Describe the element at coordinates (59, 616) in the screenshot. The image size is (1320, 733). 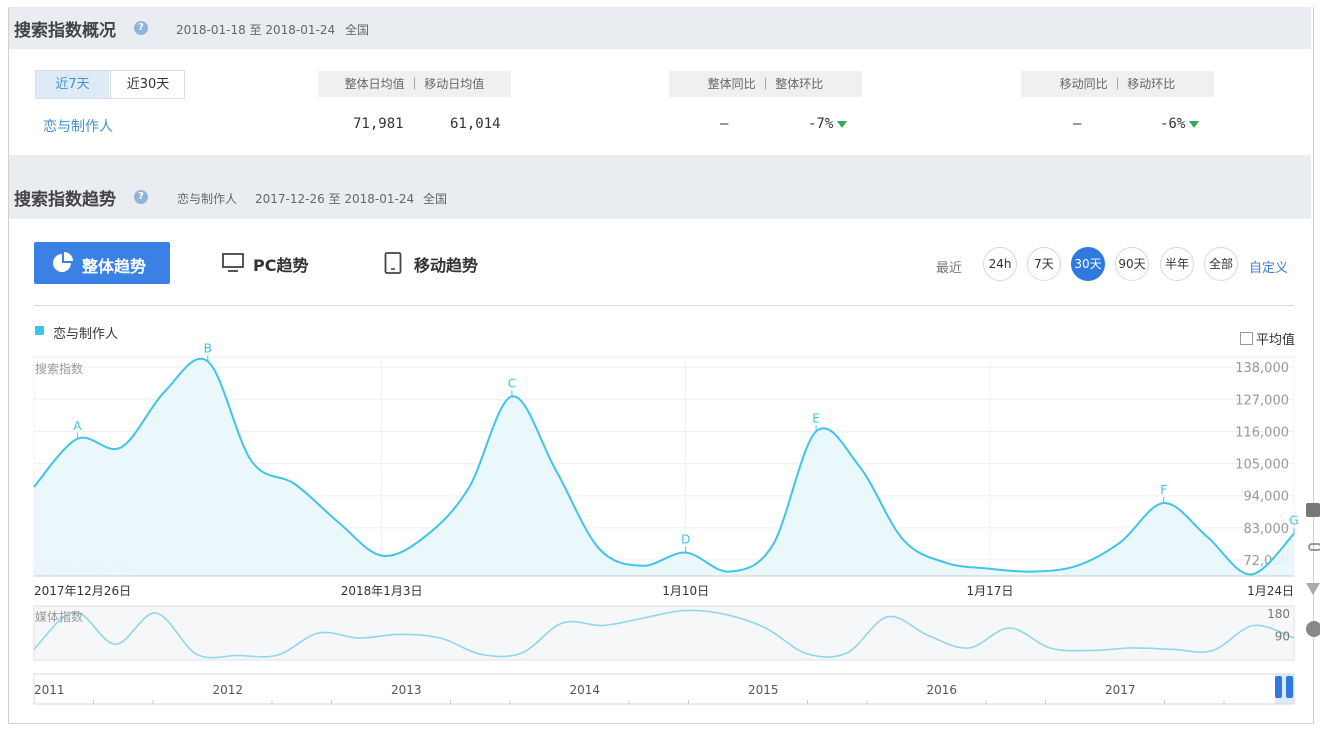
I see `media-y-axis-label: 媒体指数` at that location.